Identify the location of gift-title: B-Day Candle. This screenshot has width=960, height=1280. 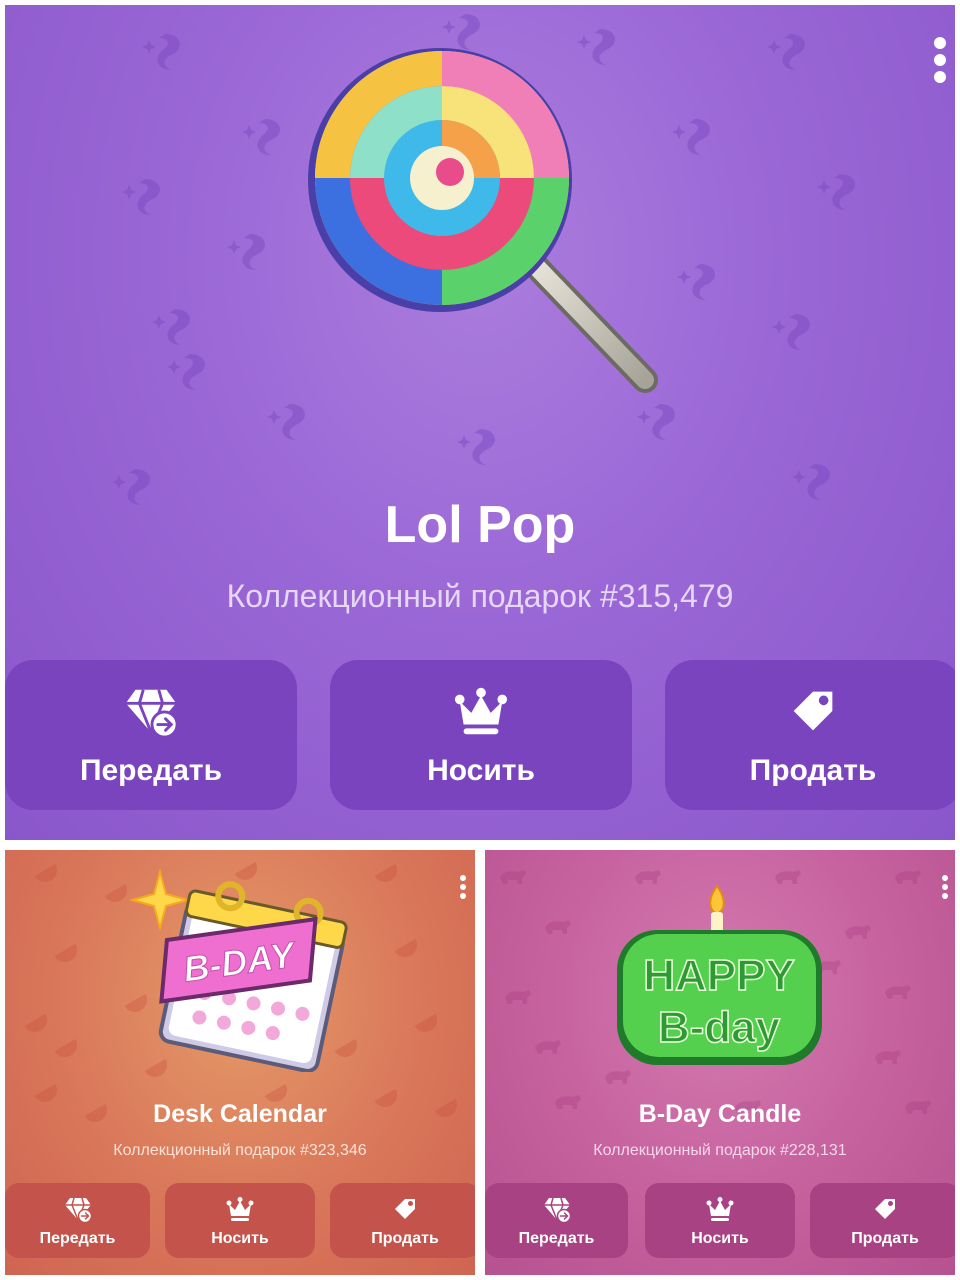
(720, 1114).